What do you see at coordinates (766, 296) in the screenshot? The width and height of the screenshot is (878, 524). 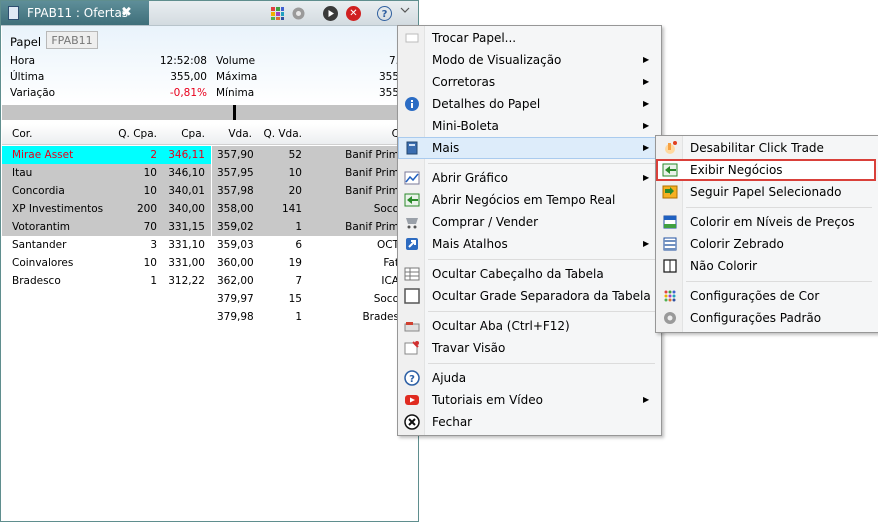 I see `menu-item-configura-es-de-cor: Configurações de Cor` at bounding box center [766, 296].